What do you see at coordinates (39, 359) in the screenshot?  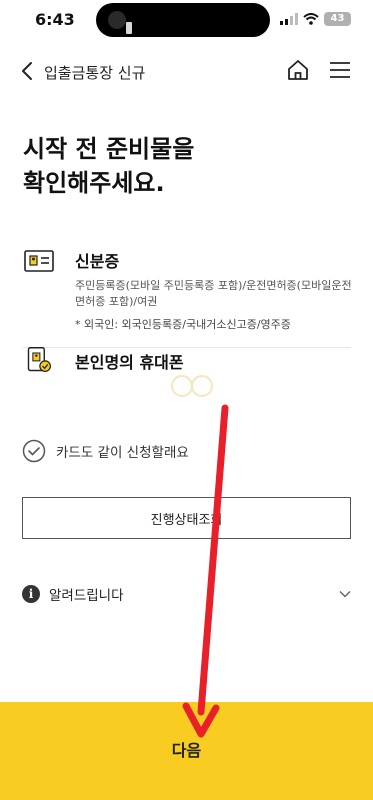 I see `phone-check-icon` at bounding box center [39, 359].